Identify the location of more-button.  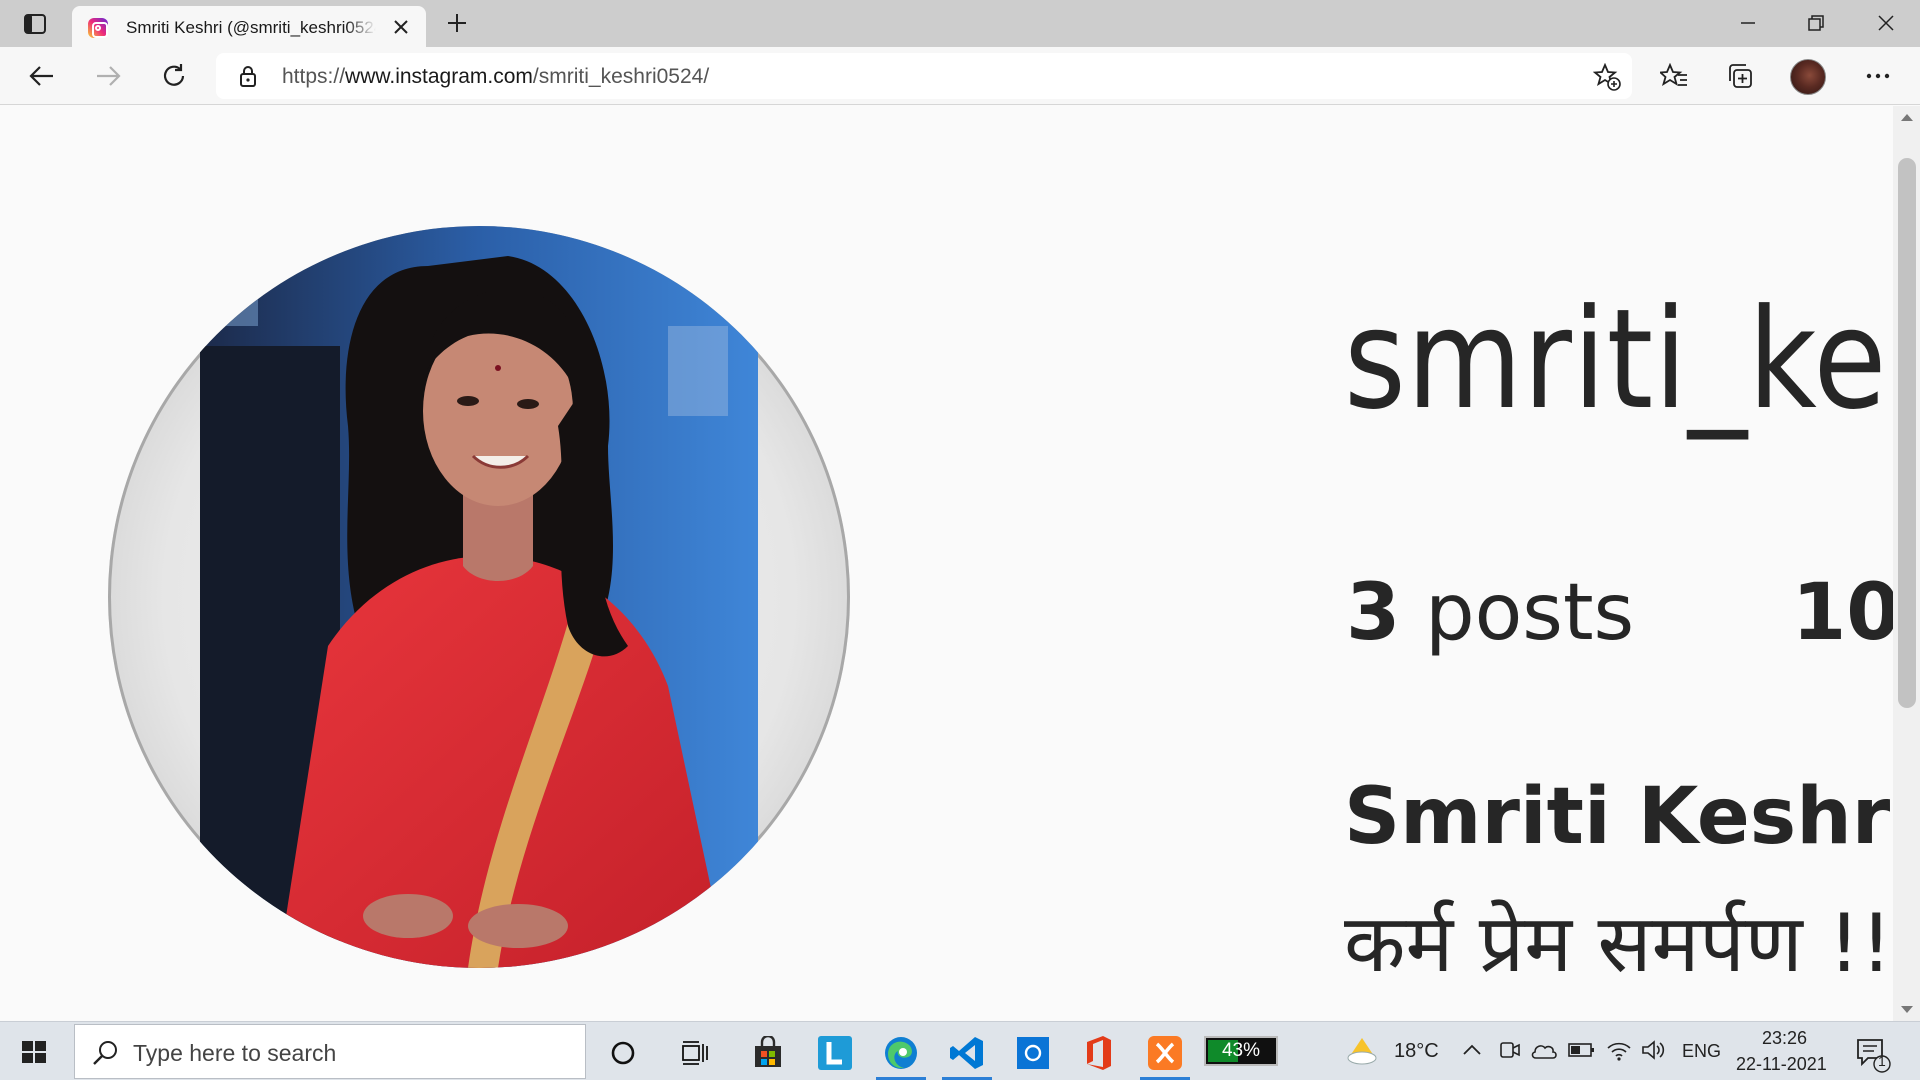
(1878, 76).